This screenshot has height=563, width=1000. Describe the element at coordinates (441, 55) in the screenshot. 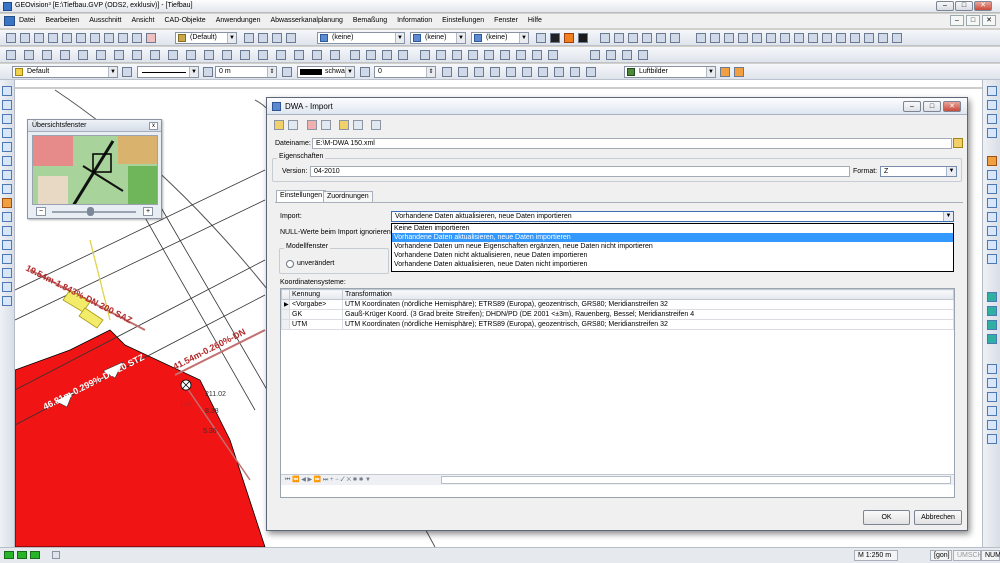

I see `sewer-2-icon` at that location.